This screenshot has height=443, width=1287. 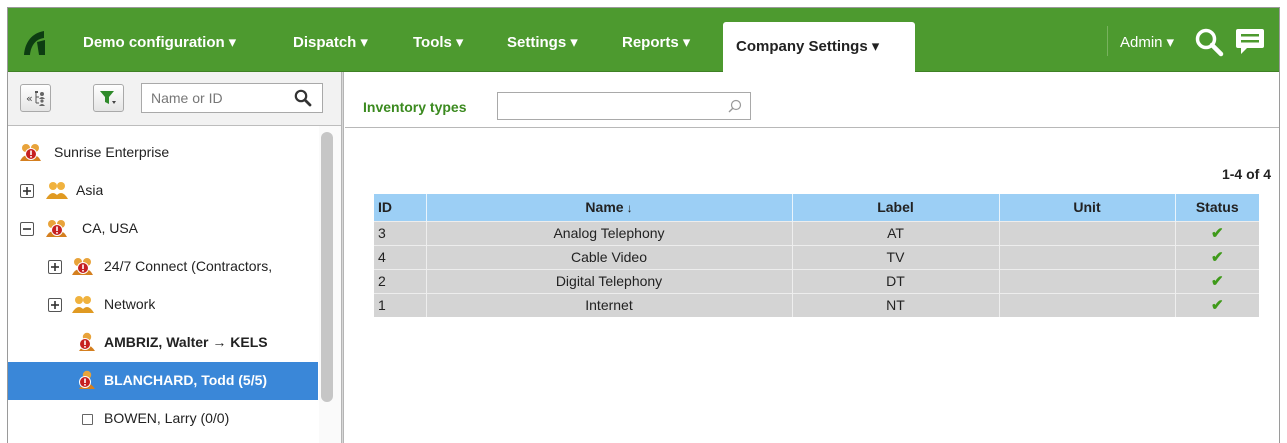 I want to click on nav-label: Reports, so click(x=650, y=42).